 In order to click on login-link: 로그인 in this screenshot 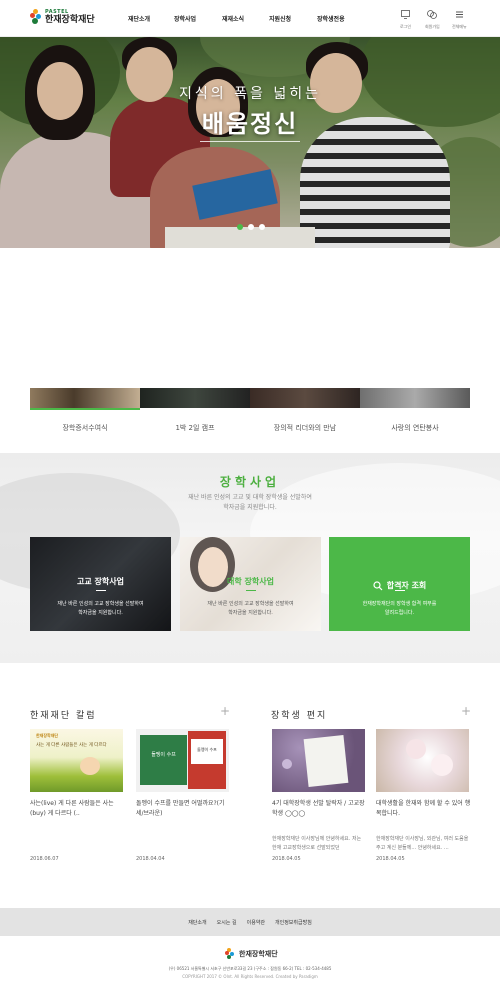, I will do `click(405, 20)`.